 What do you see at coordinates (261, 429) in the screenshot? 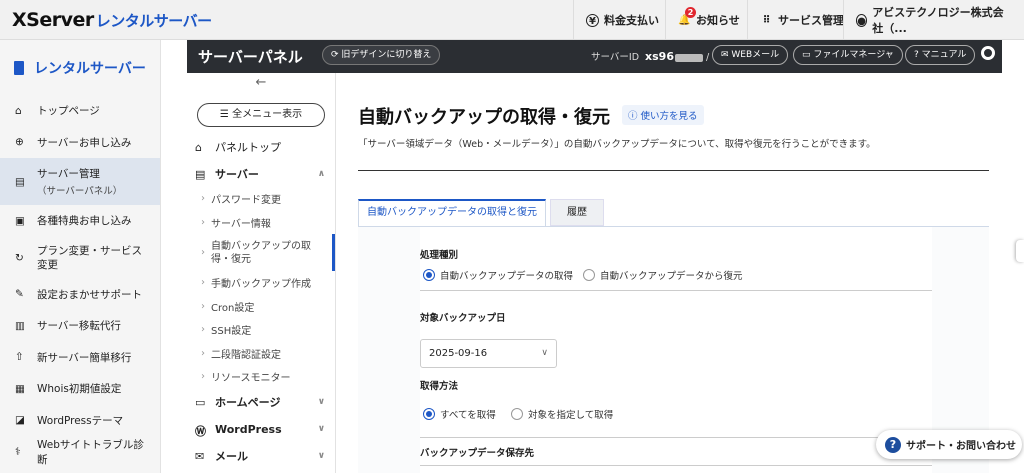
I see `menu-wordpress: Ⓦ WordPress ∨` at bounding box center [261, 429].